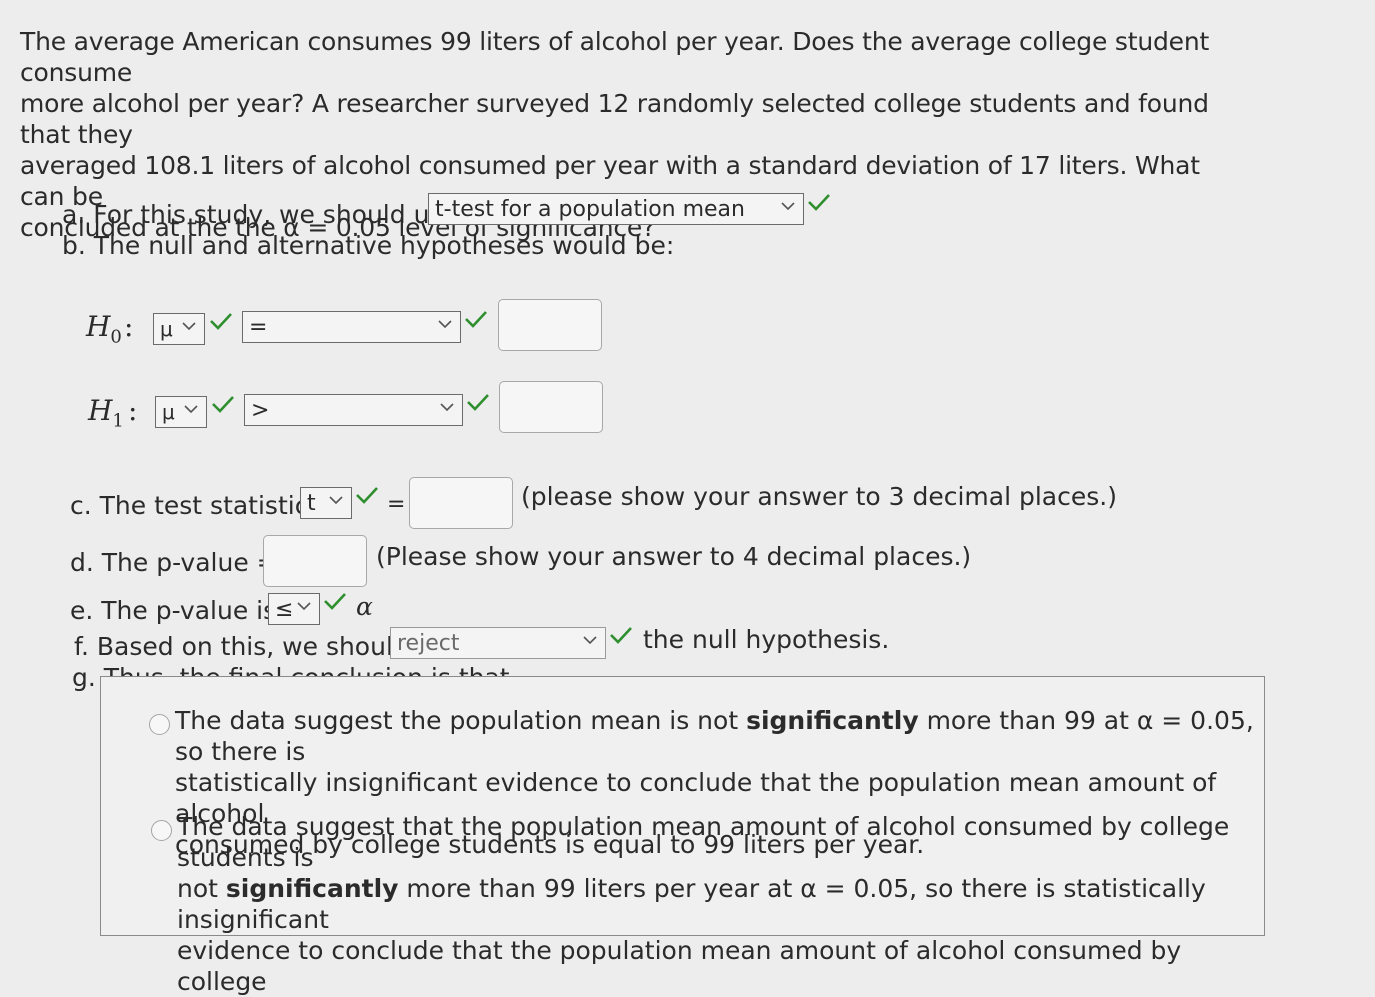 The height and width of the screenshot is (997, 1375). I want to click on option-2-text-bold: significantly, so click(312, 888).